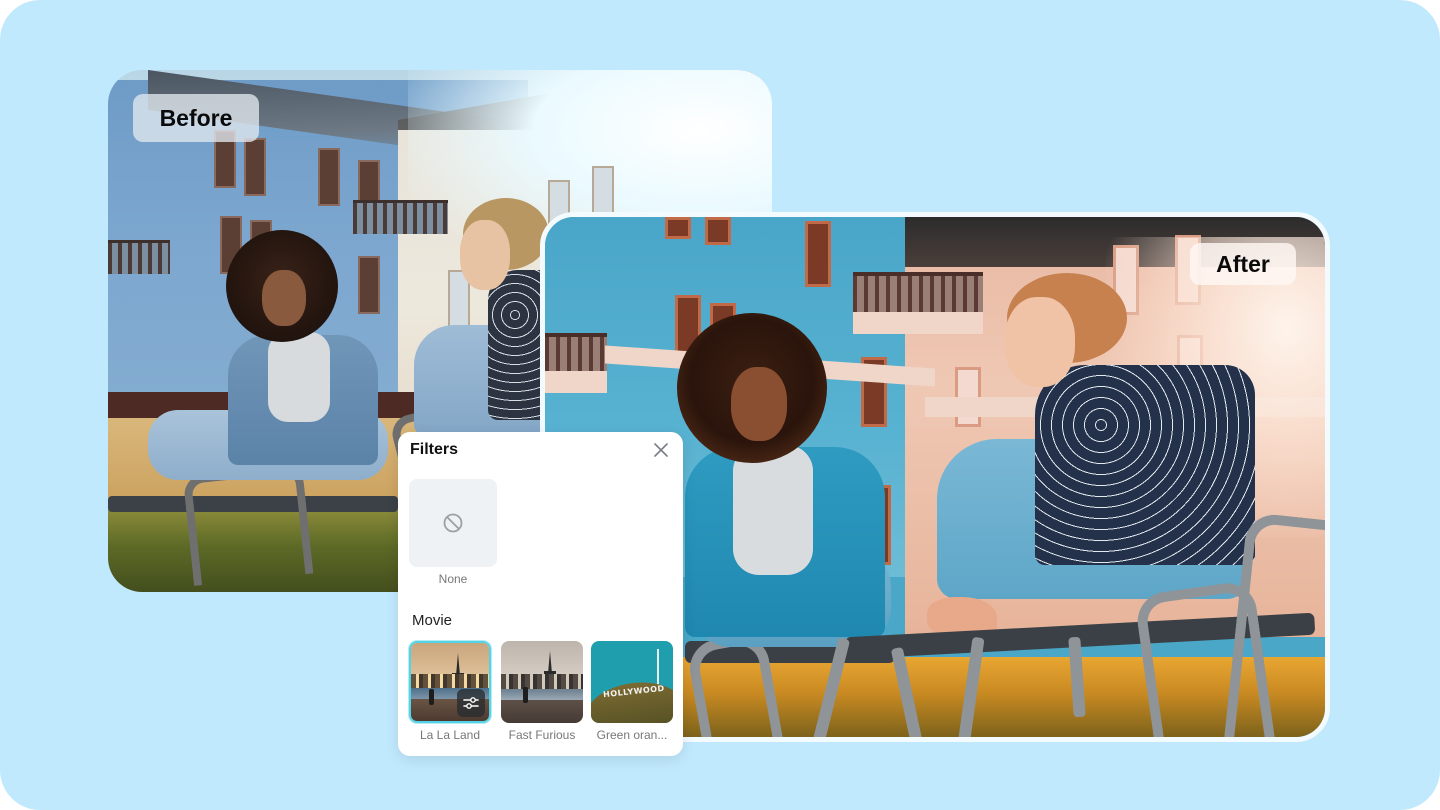  Describe the element at coordinates (450, 682) in the screenshot. I see `filter-option-la-la-land` at that location.